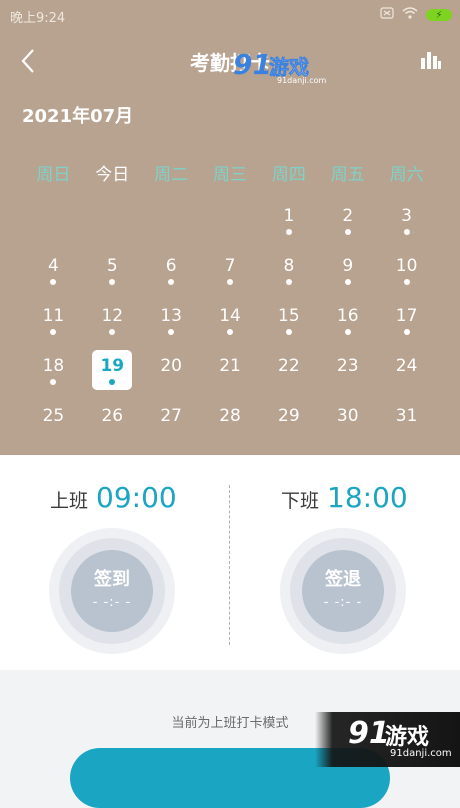 The height and width of the screenshot is (808, 460). Describe the element at coordinates (406, 416) in the screenshot. I see `calendar-day-number: 31` at that location.